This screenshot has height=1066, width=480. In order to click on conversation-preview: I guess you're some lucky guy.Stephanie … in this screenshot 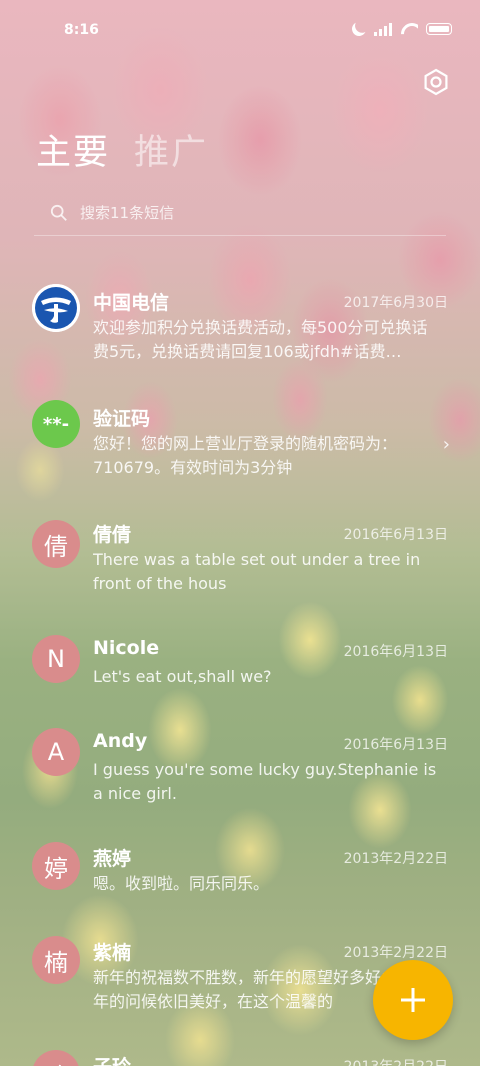, I will do `click(265, 781)`.